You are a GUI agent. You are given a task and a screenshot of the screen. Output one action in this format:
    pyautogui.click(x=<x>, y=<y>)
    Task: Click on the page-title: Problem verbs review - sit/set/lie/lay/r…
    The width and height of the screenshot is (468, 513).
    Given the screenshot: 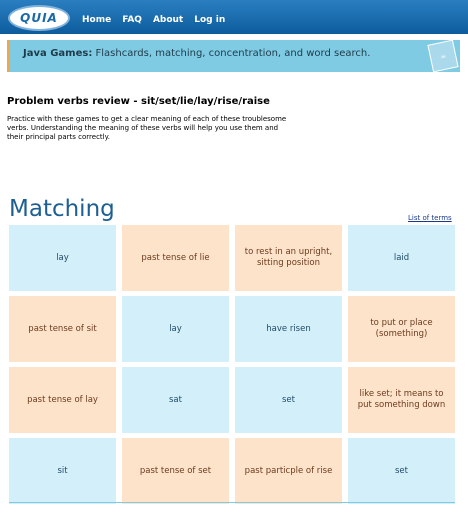 What is the action you would take?
    pyautogui.click(x=138, y=101)
    